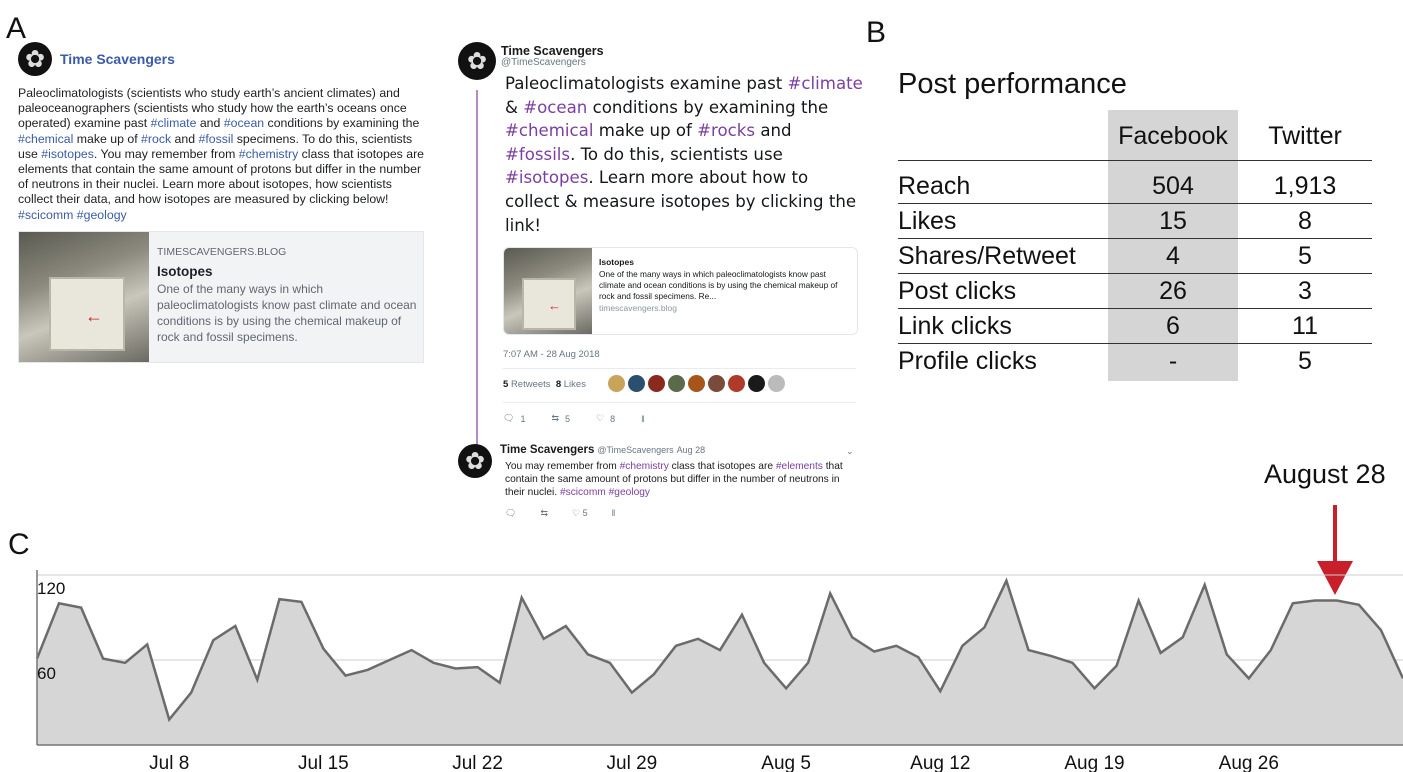 Image resolution: width=1403 pixels, height=772 pixels. What do you see at coordinates (1173, 256) in the screenshot?
I see `facebook-value: 4` at bounding box center [1173, 256].